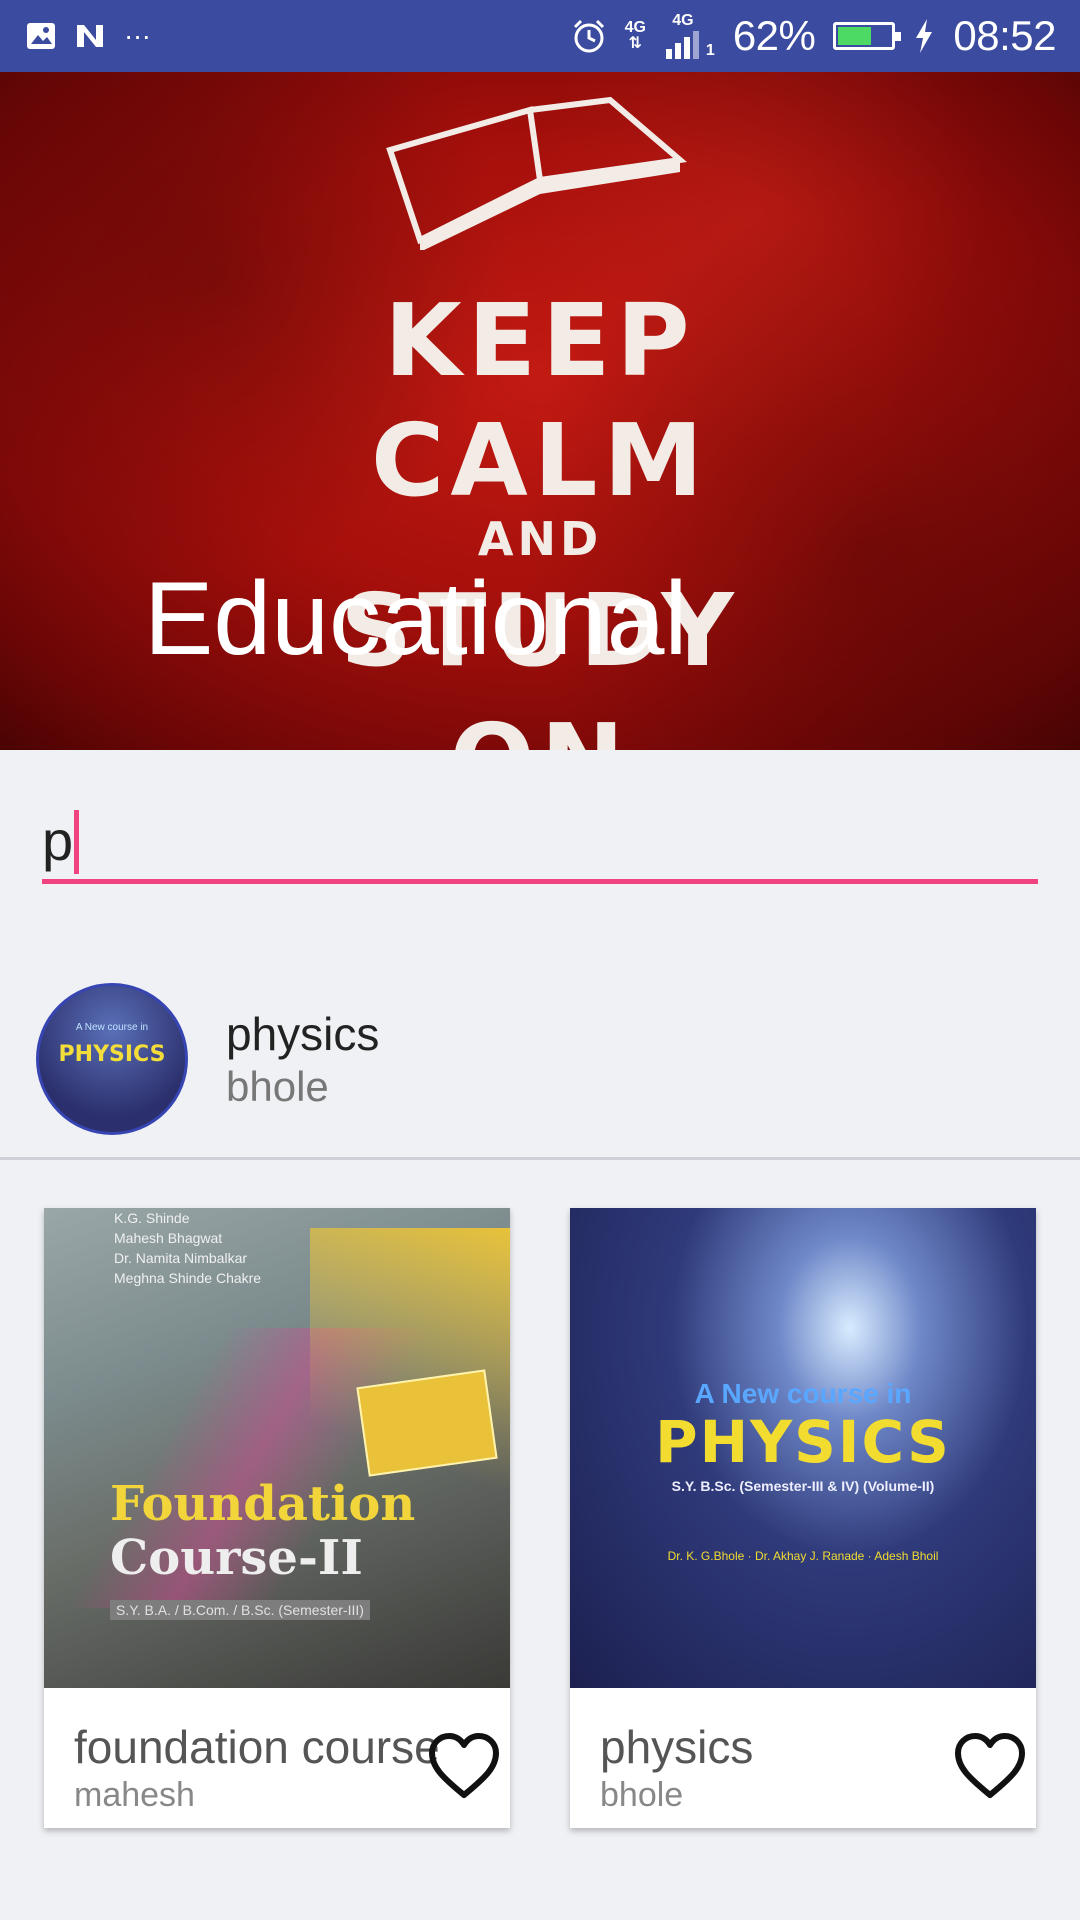 Image resolution: width=1080 pixels, height=1920 pixels. Describe the element at coordinates (682, 45) in the screenshot. I see `signal-icon` at that location.